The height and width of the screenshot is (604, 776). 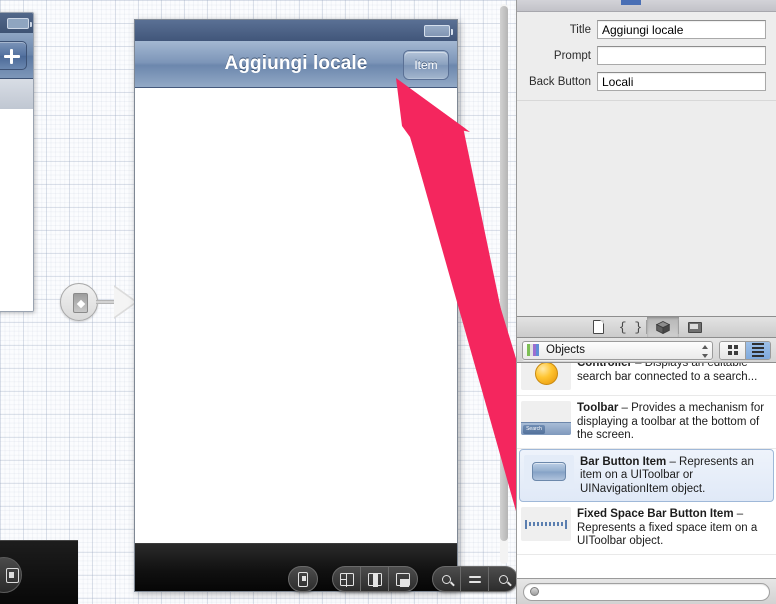 I want to click on split-view-group, so click(x=375, y=579).